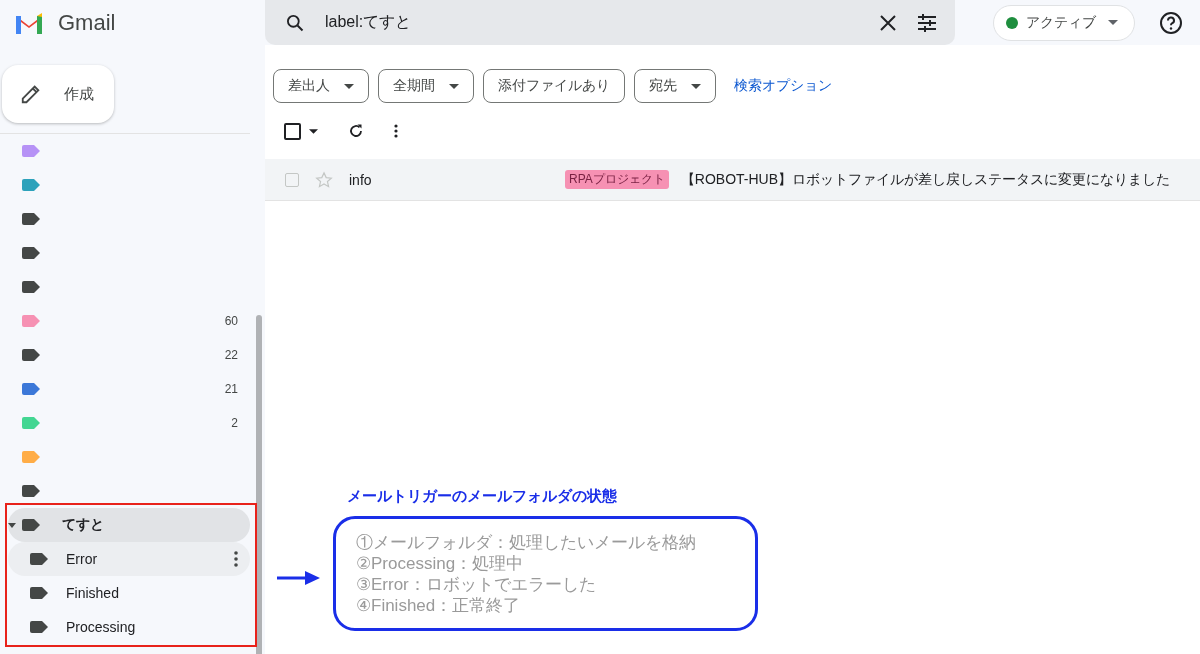 The image size is (1200, 654). I want to click on close-icon, so click(888, 22).